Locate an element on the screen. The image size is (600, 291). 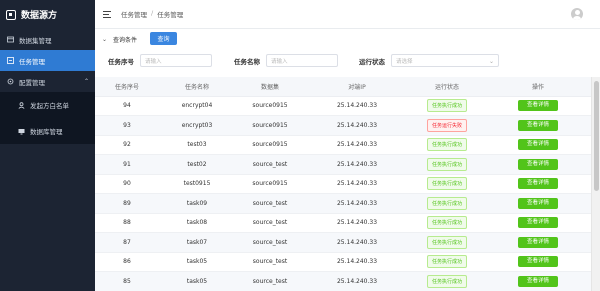
task-id-input: 请输入 is located at coordinates (176, 60).